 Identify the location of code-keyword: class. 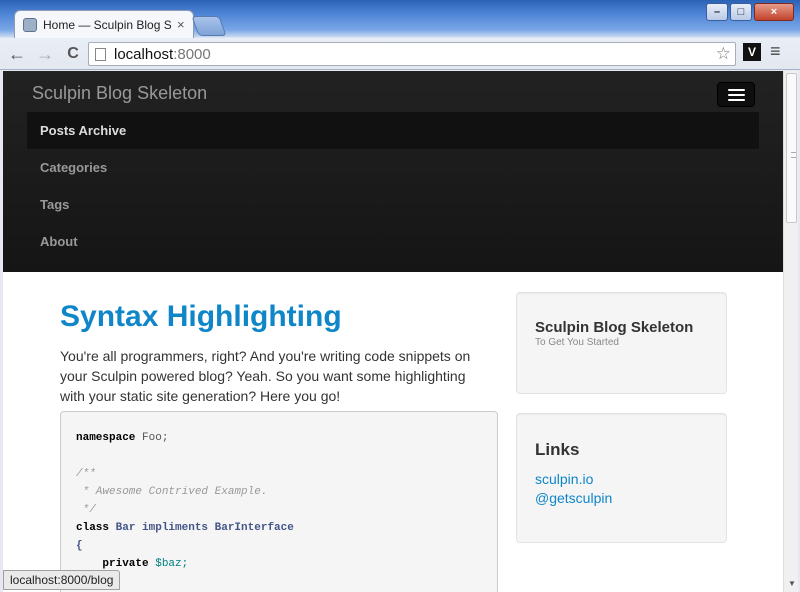
(93, 528).